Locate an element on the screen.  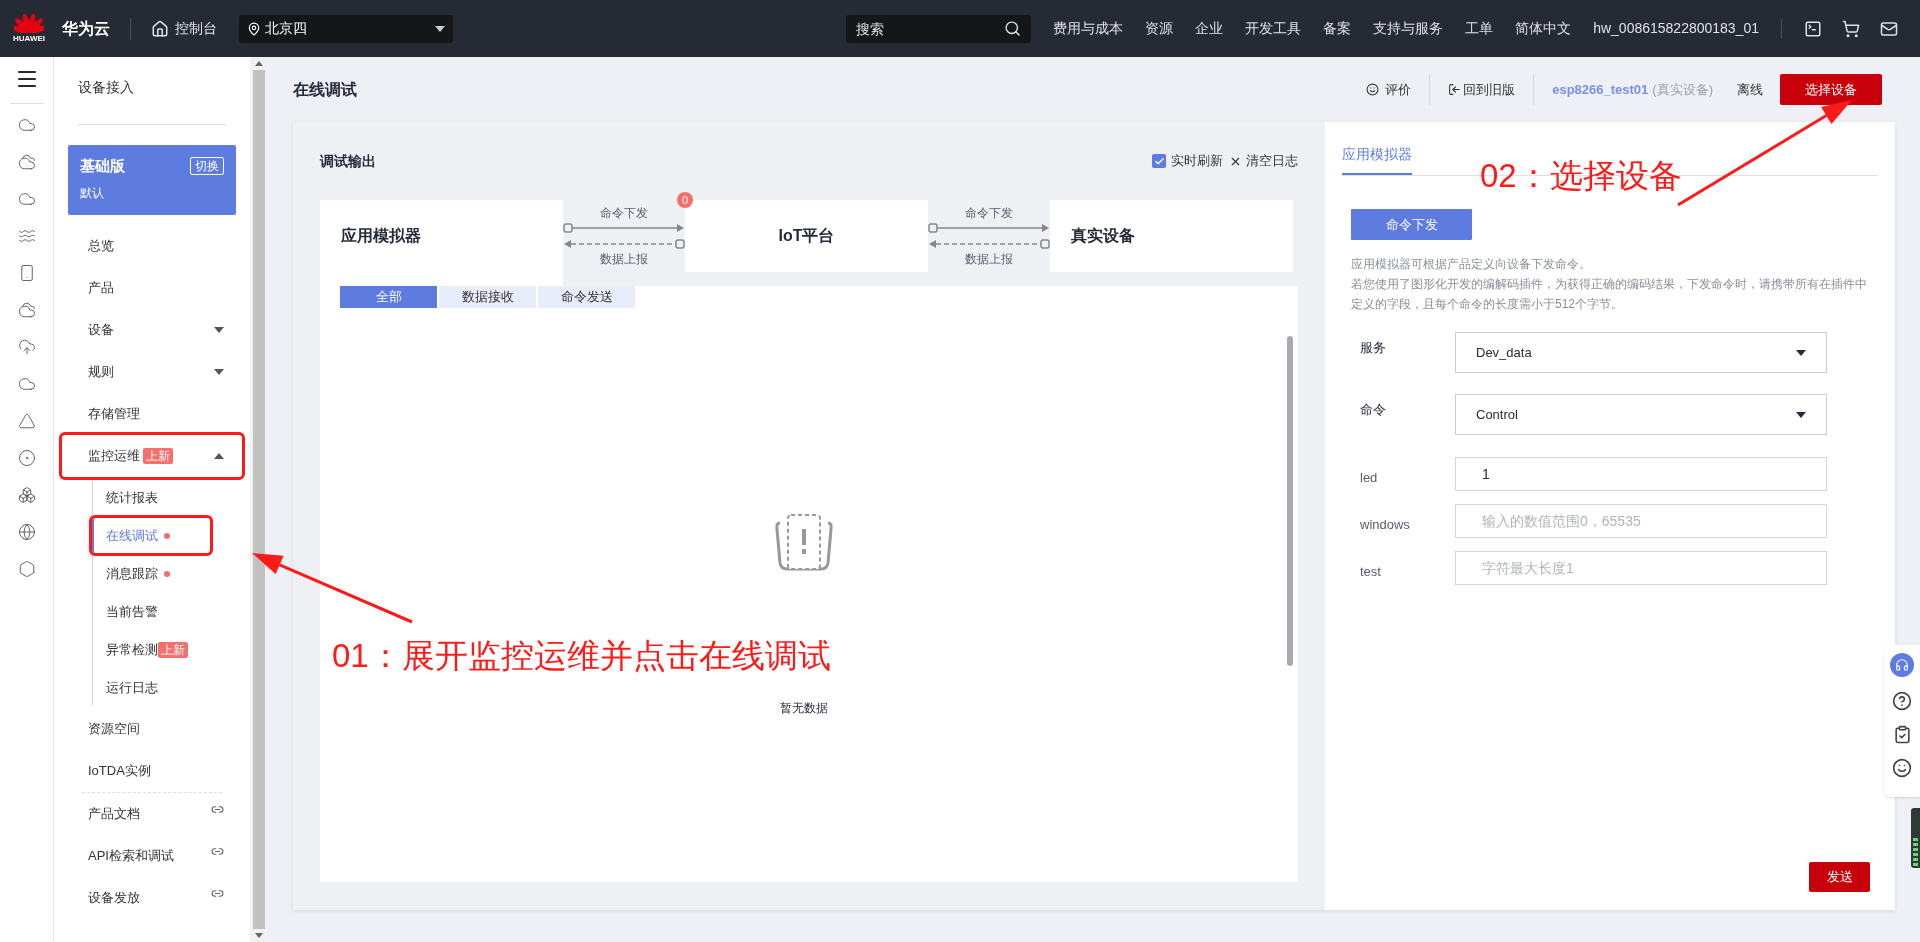
description-text: 应用模拟器可根据产品定义向设备下发命令。 is located at coordinates (1471, 264).